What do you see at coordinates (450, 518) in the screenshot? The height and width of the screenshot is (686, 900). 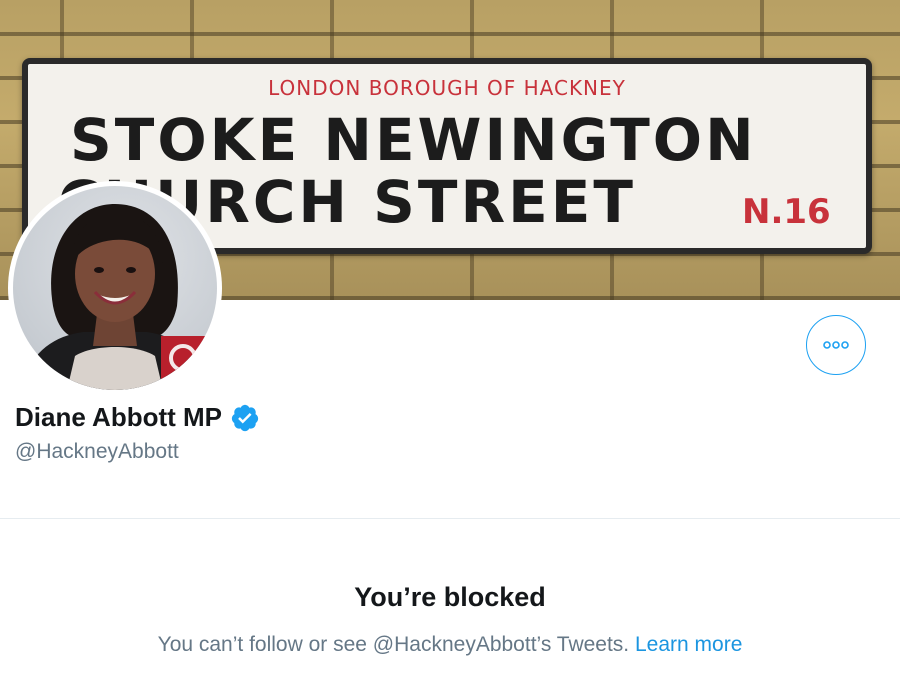 I see `divider` at bounding box center [450, 518].